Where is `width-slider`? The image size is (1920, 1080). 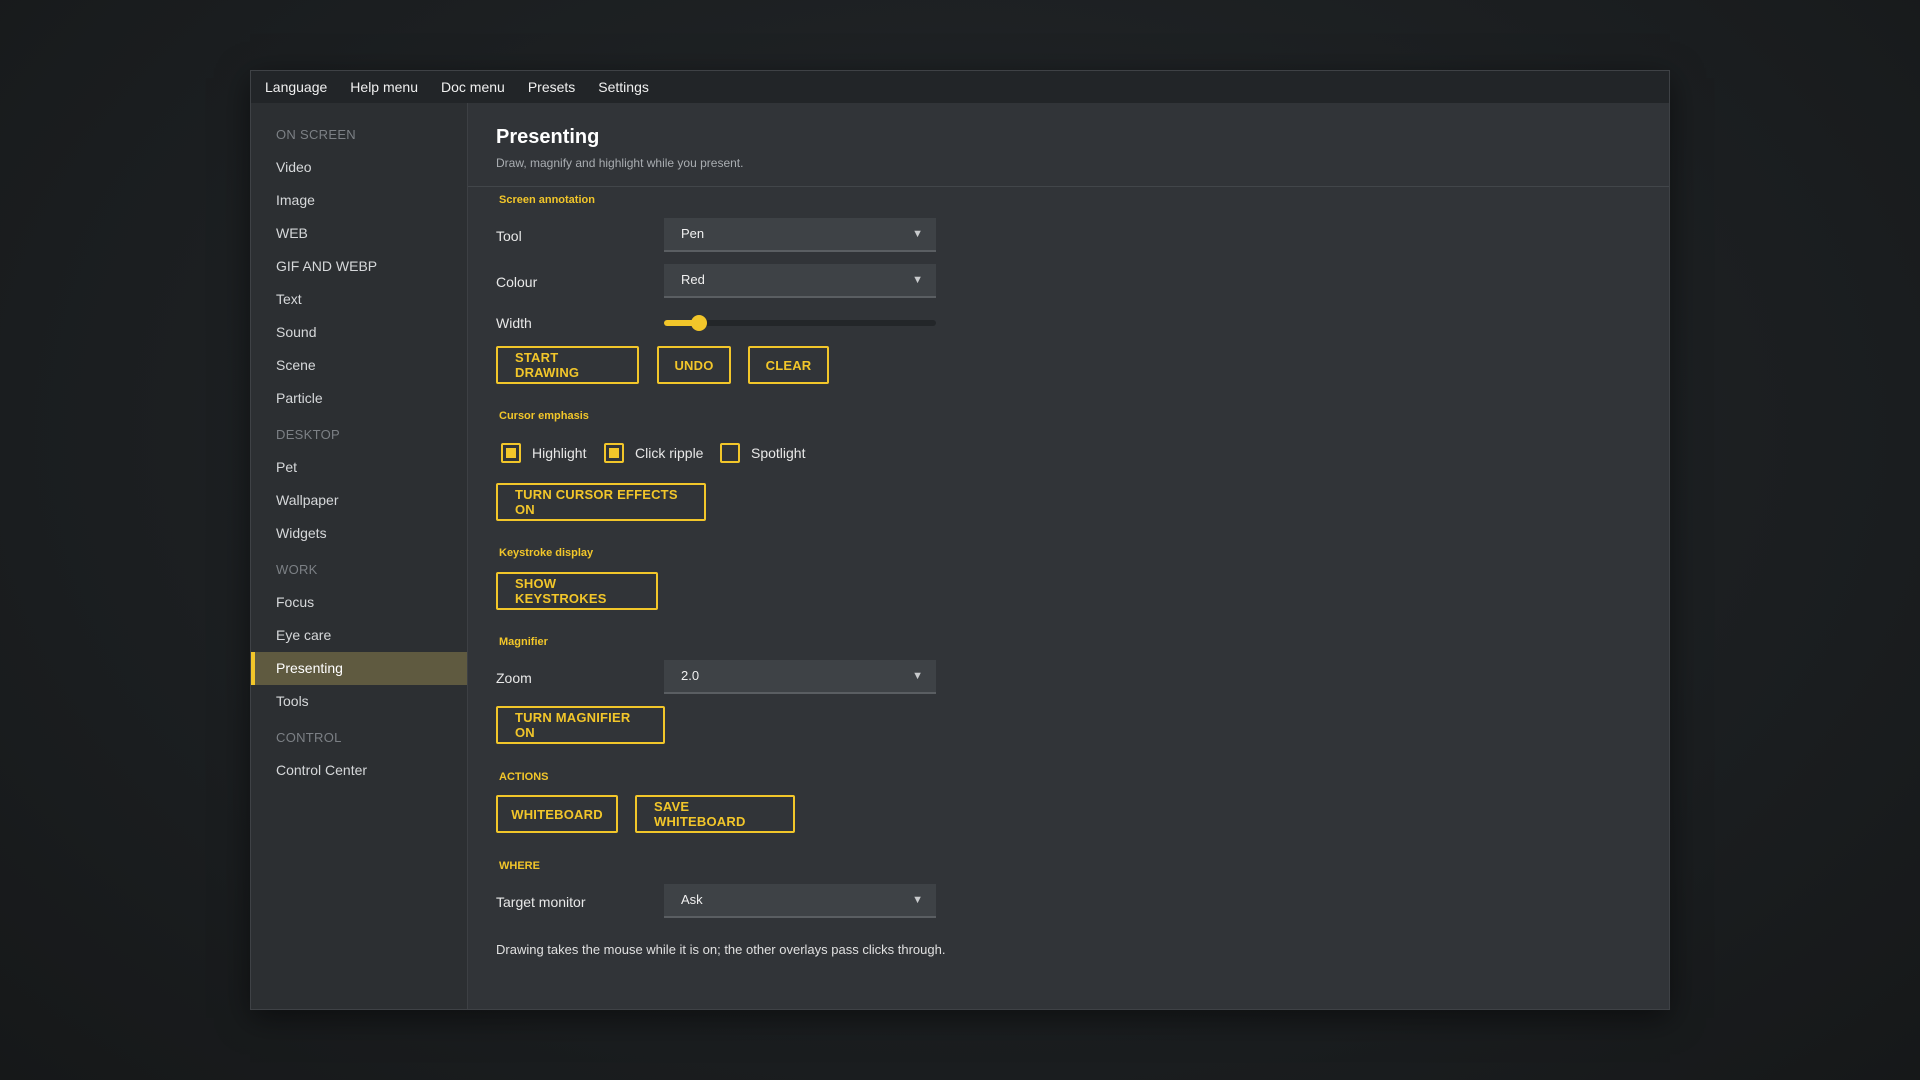
width-slider is located at coordinates (800, 323).